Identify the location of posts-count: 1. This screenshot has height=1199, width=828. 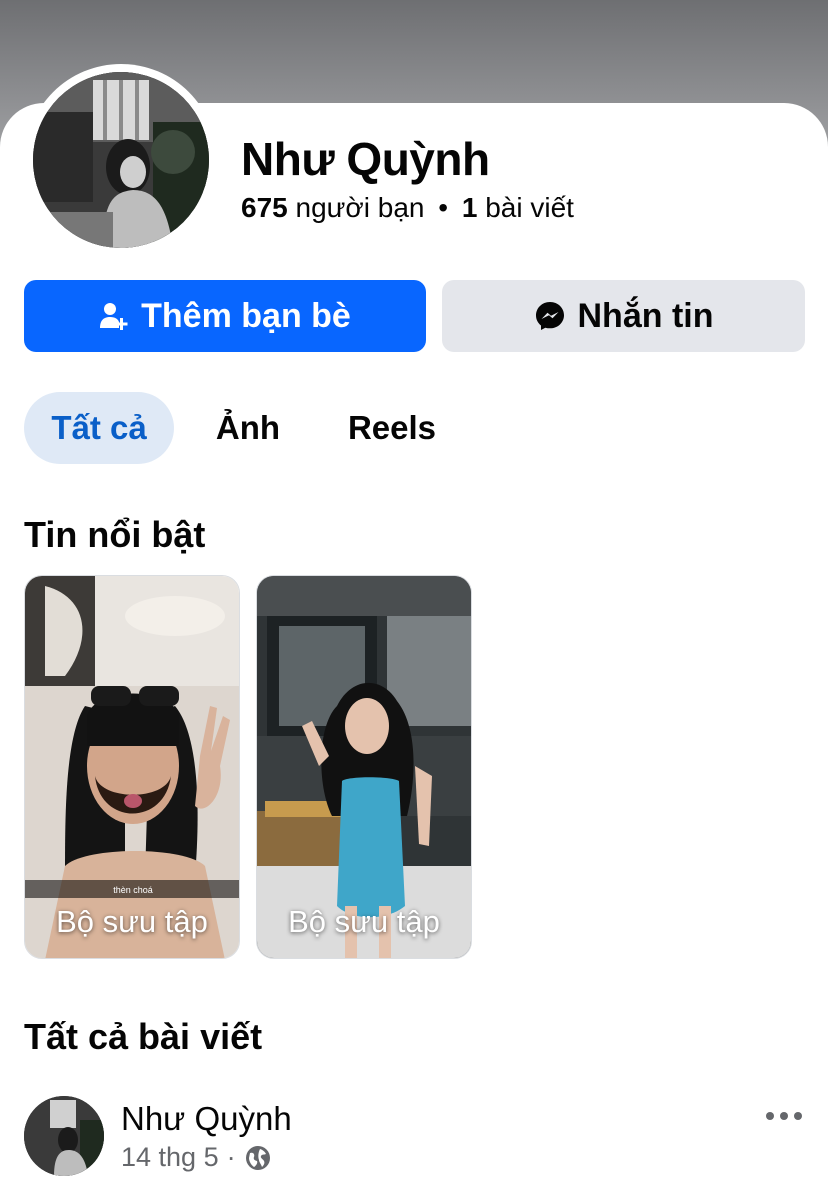
(469, 207).